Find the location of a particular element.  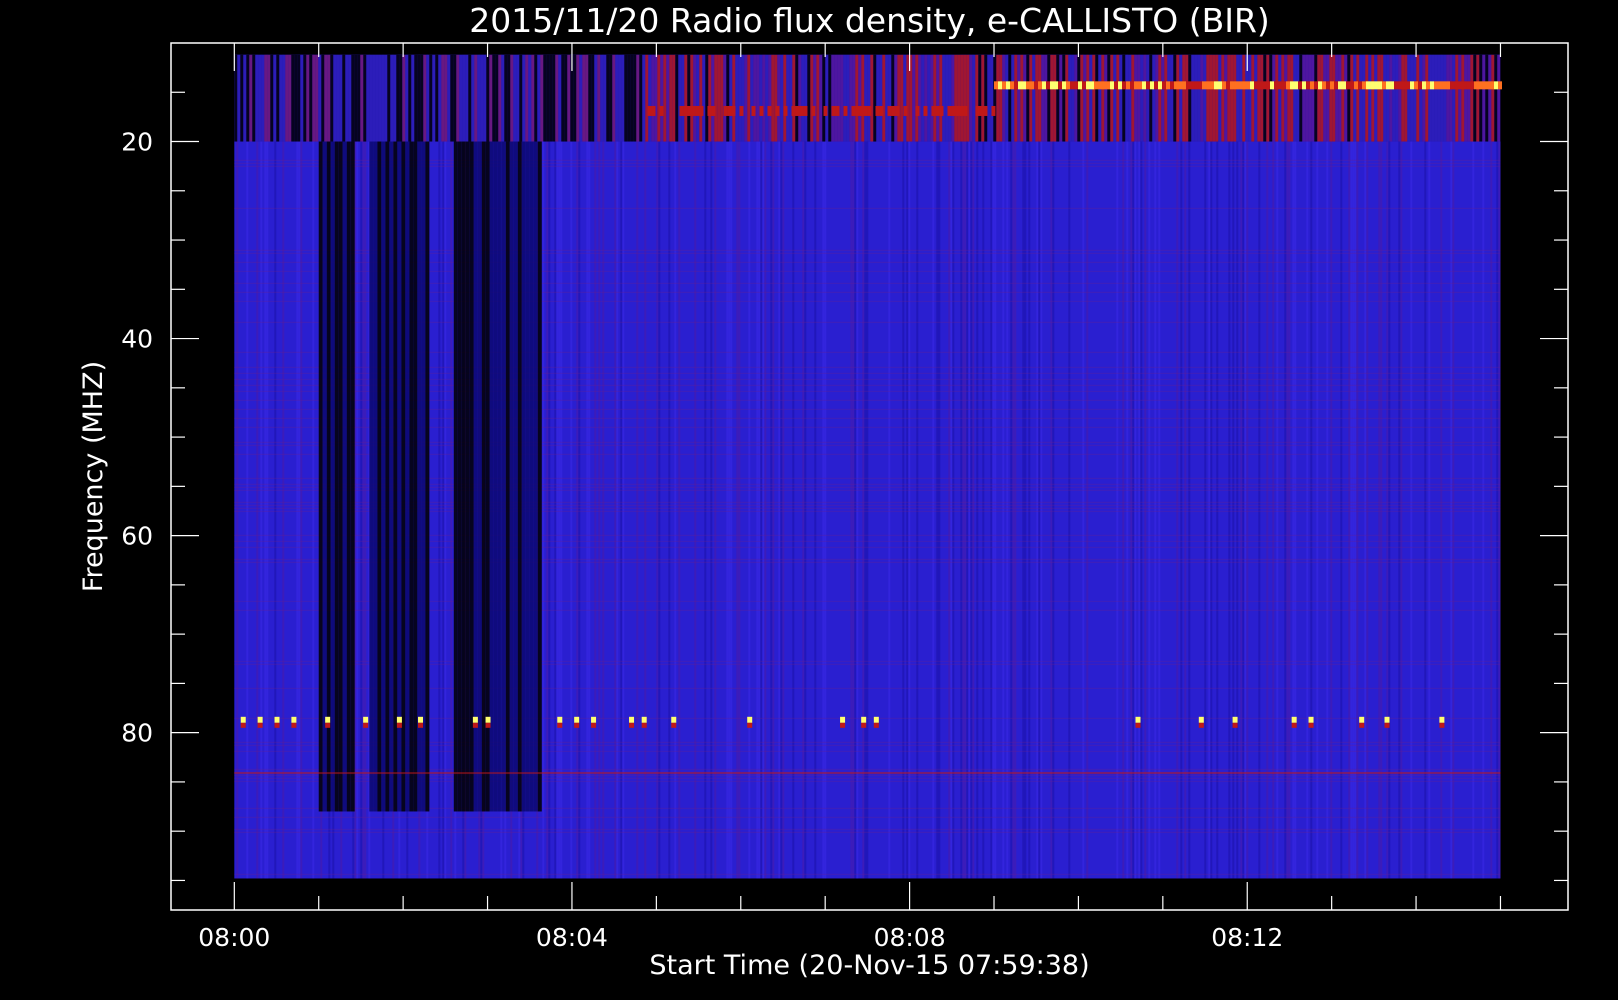

x-tick-label: 08:08 is located at coordinates (910, 937).